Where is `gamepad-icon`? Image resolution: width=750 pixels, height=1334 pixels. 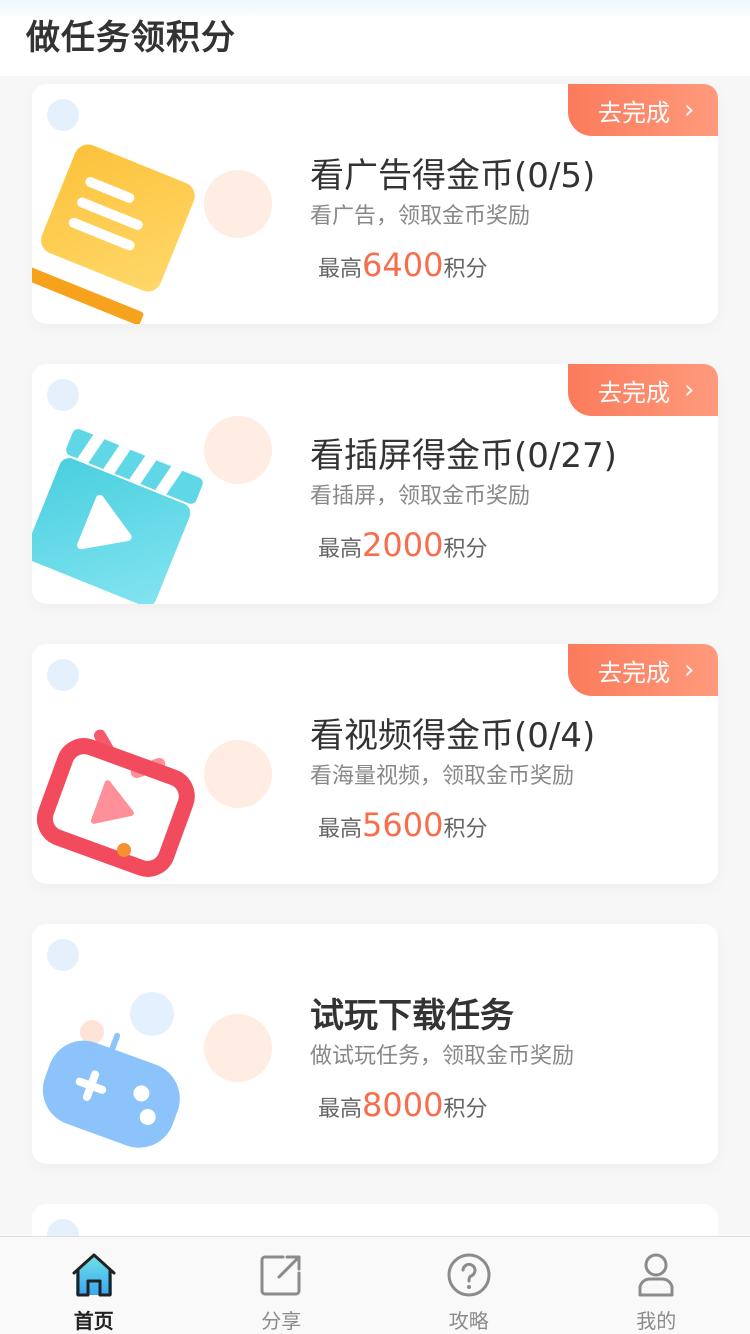 gamepad-icon is located at coordinates (111, 1070).